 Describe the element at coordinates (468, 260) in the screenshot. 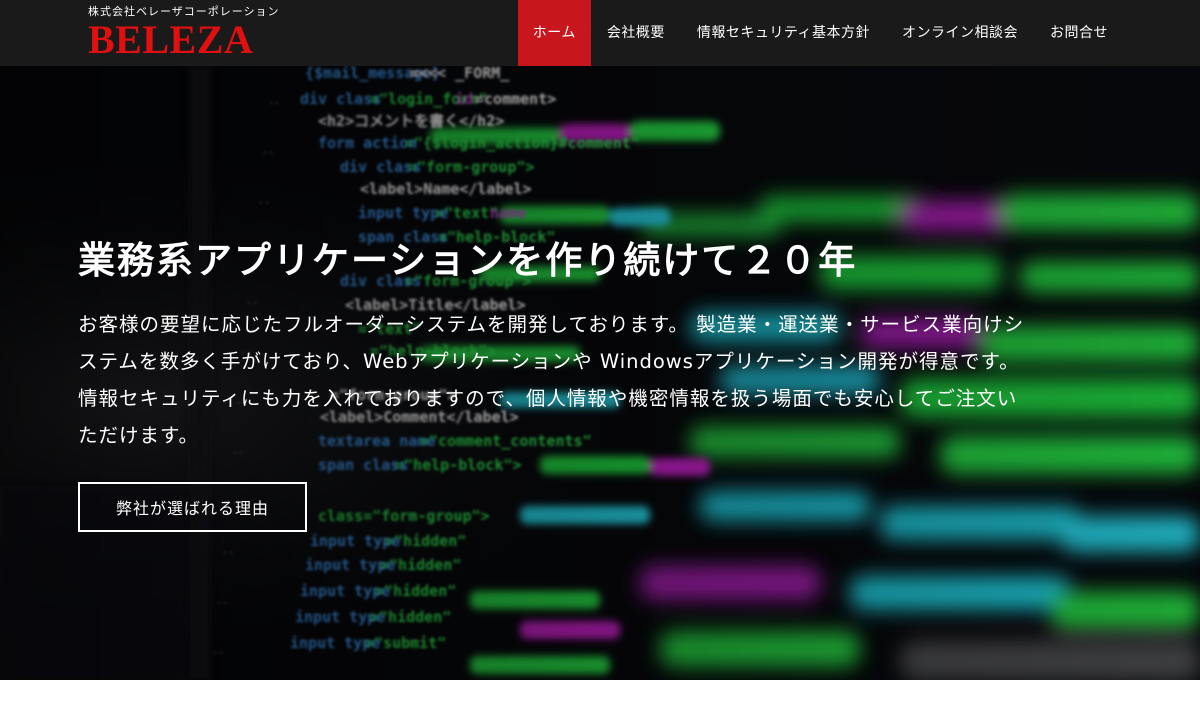

I see `hero-title: 業務系アプリケーションを作り続けて２０年` at that location.